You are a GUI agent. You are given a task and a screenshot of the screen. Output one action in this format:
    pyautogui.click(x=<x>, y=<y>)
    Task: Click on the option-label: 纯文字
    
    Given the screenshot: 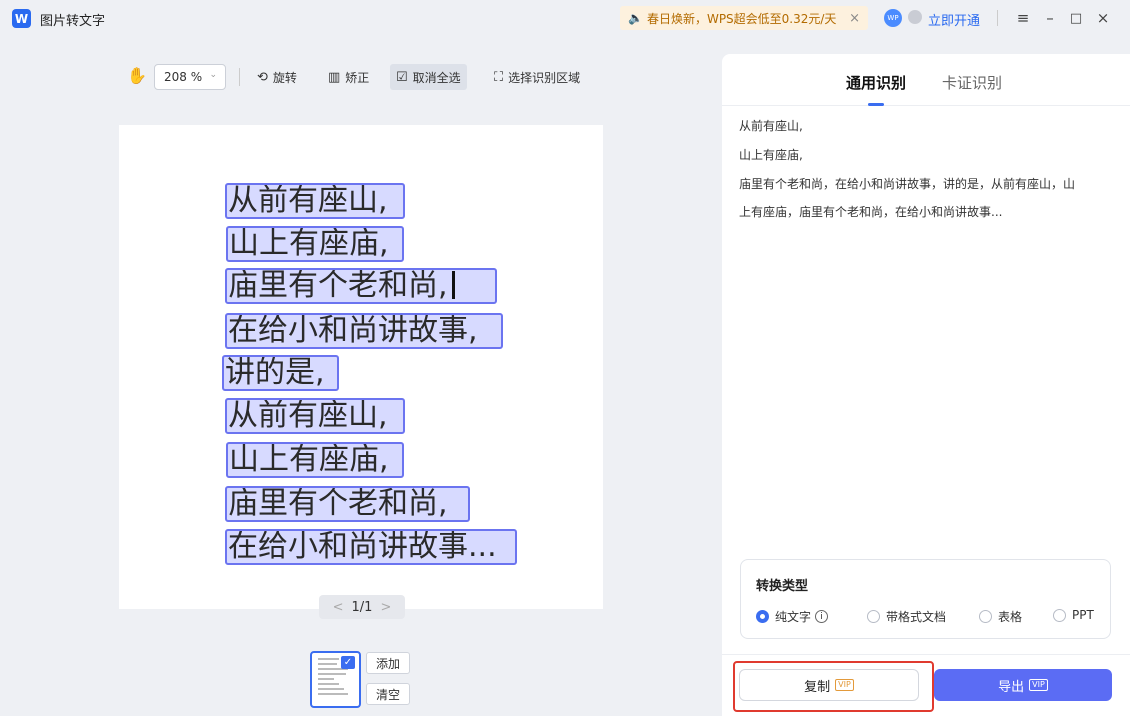 What is the action you would take?
    pyautogui.click(x=793, y=617)
    